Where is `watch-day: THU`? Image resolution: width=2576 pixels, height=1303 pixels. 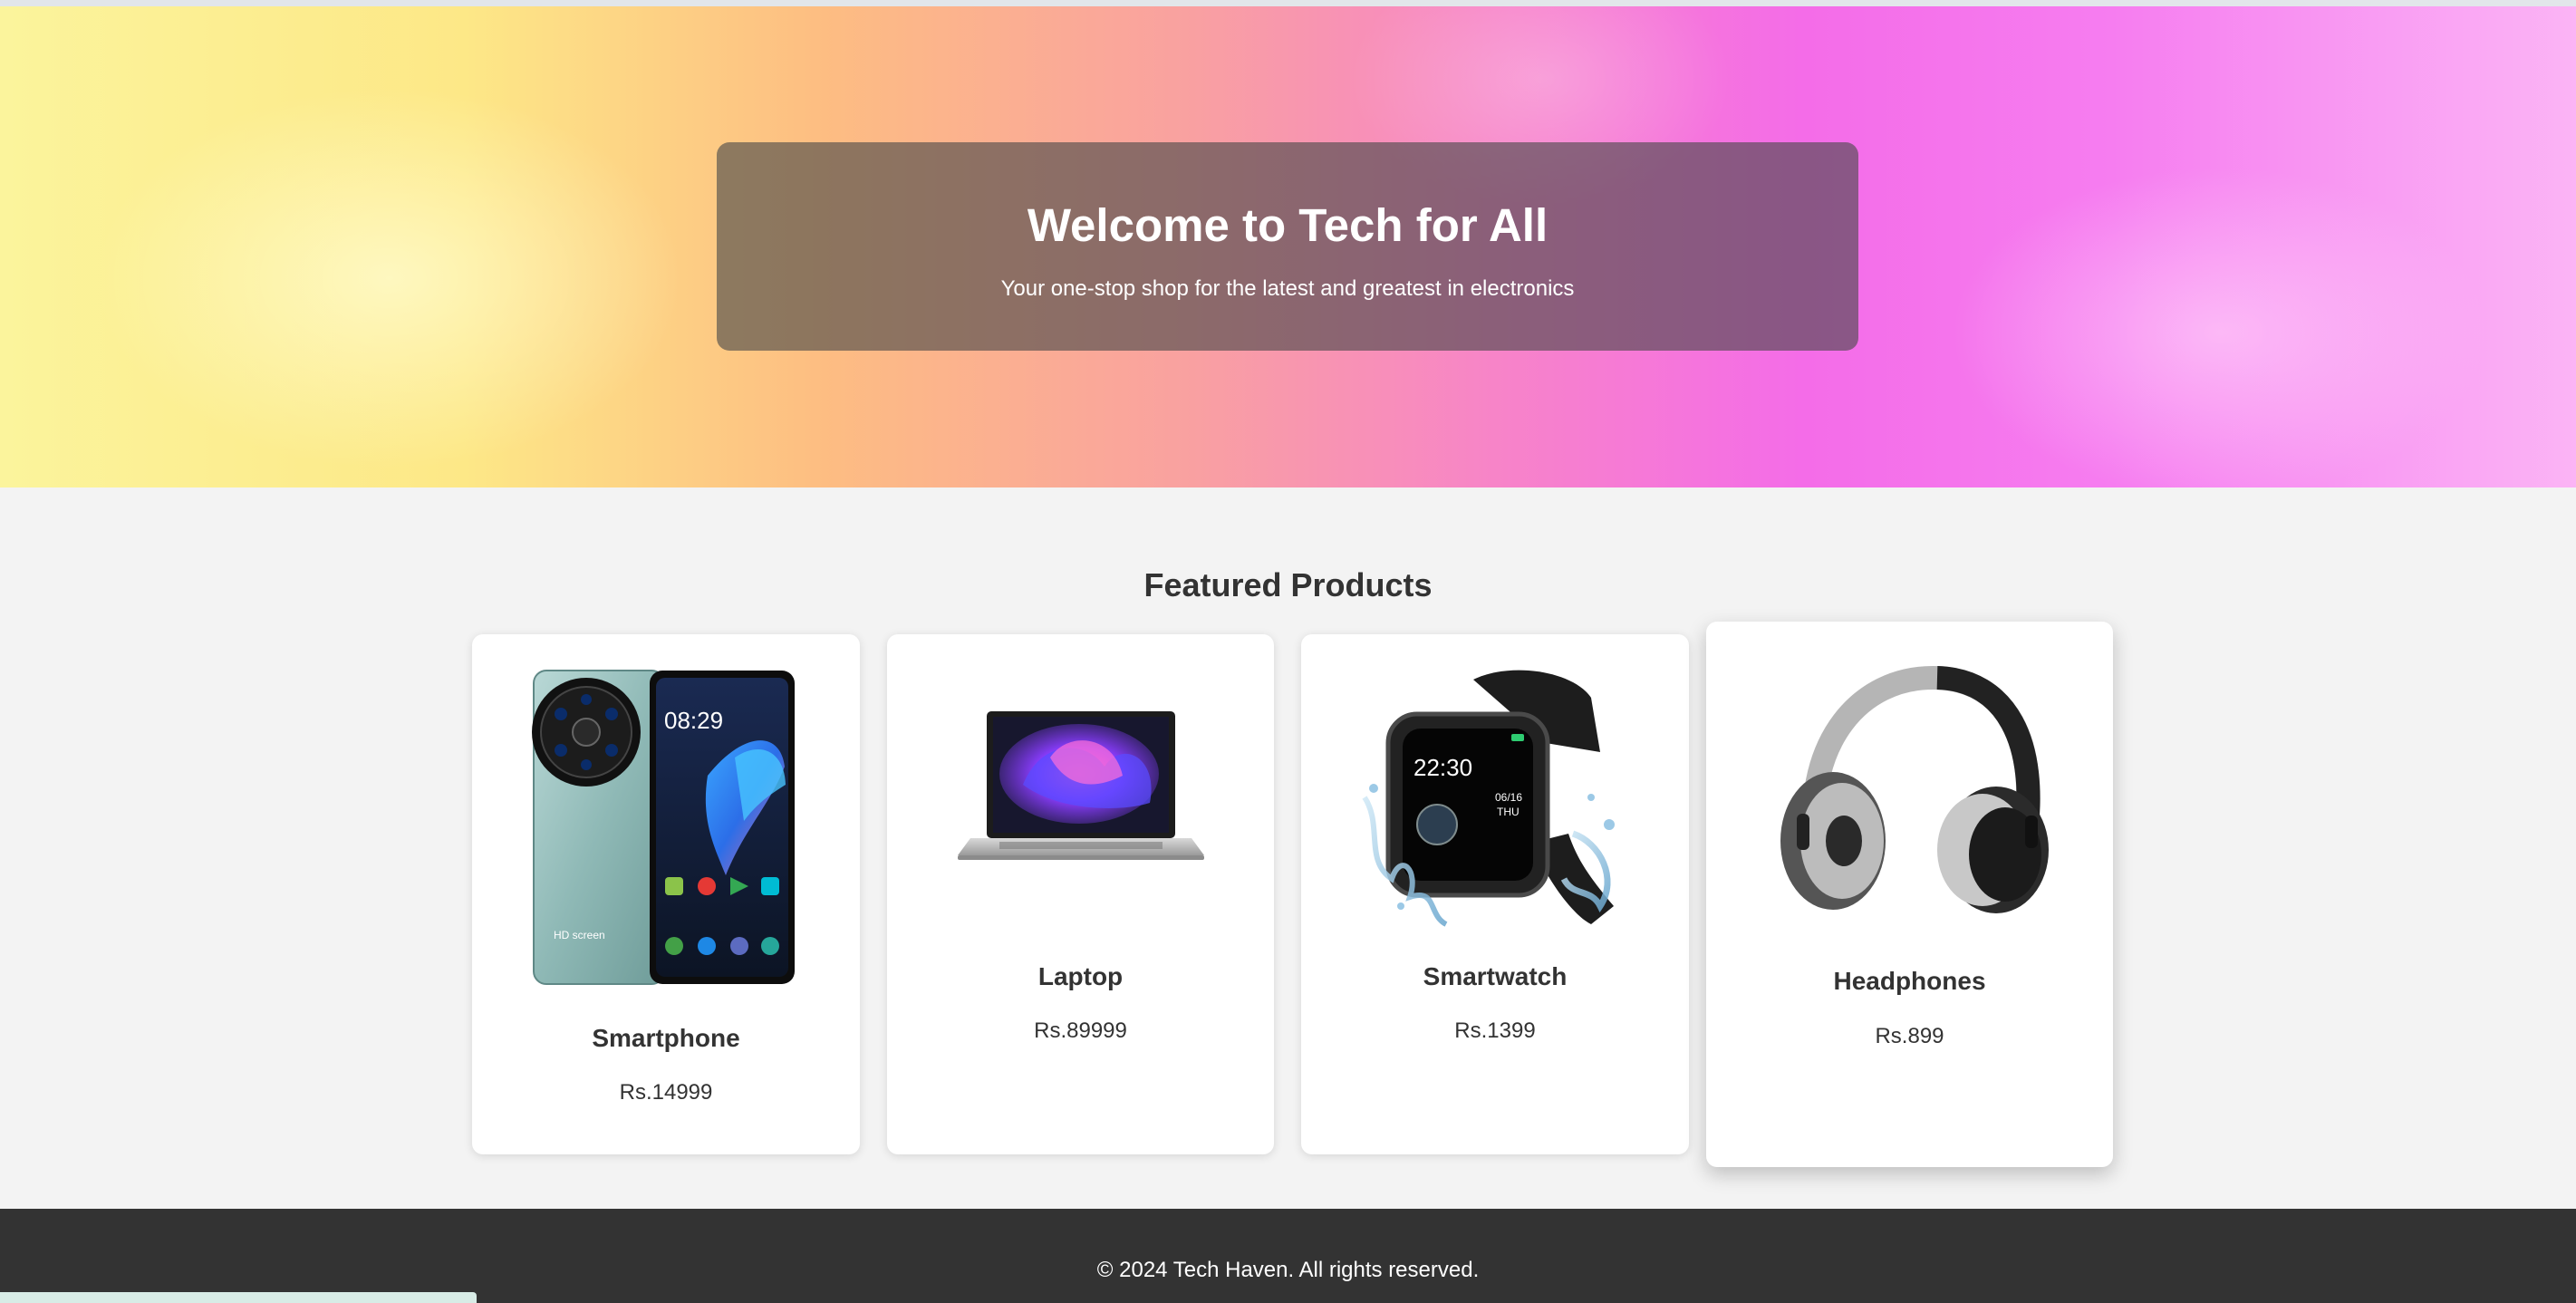
watch-day: THU is located at coordinates (1508, 812).